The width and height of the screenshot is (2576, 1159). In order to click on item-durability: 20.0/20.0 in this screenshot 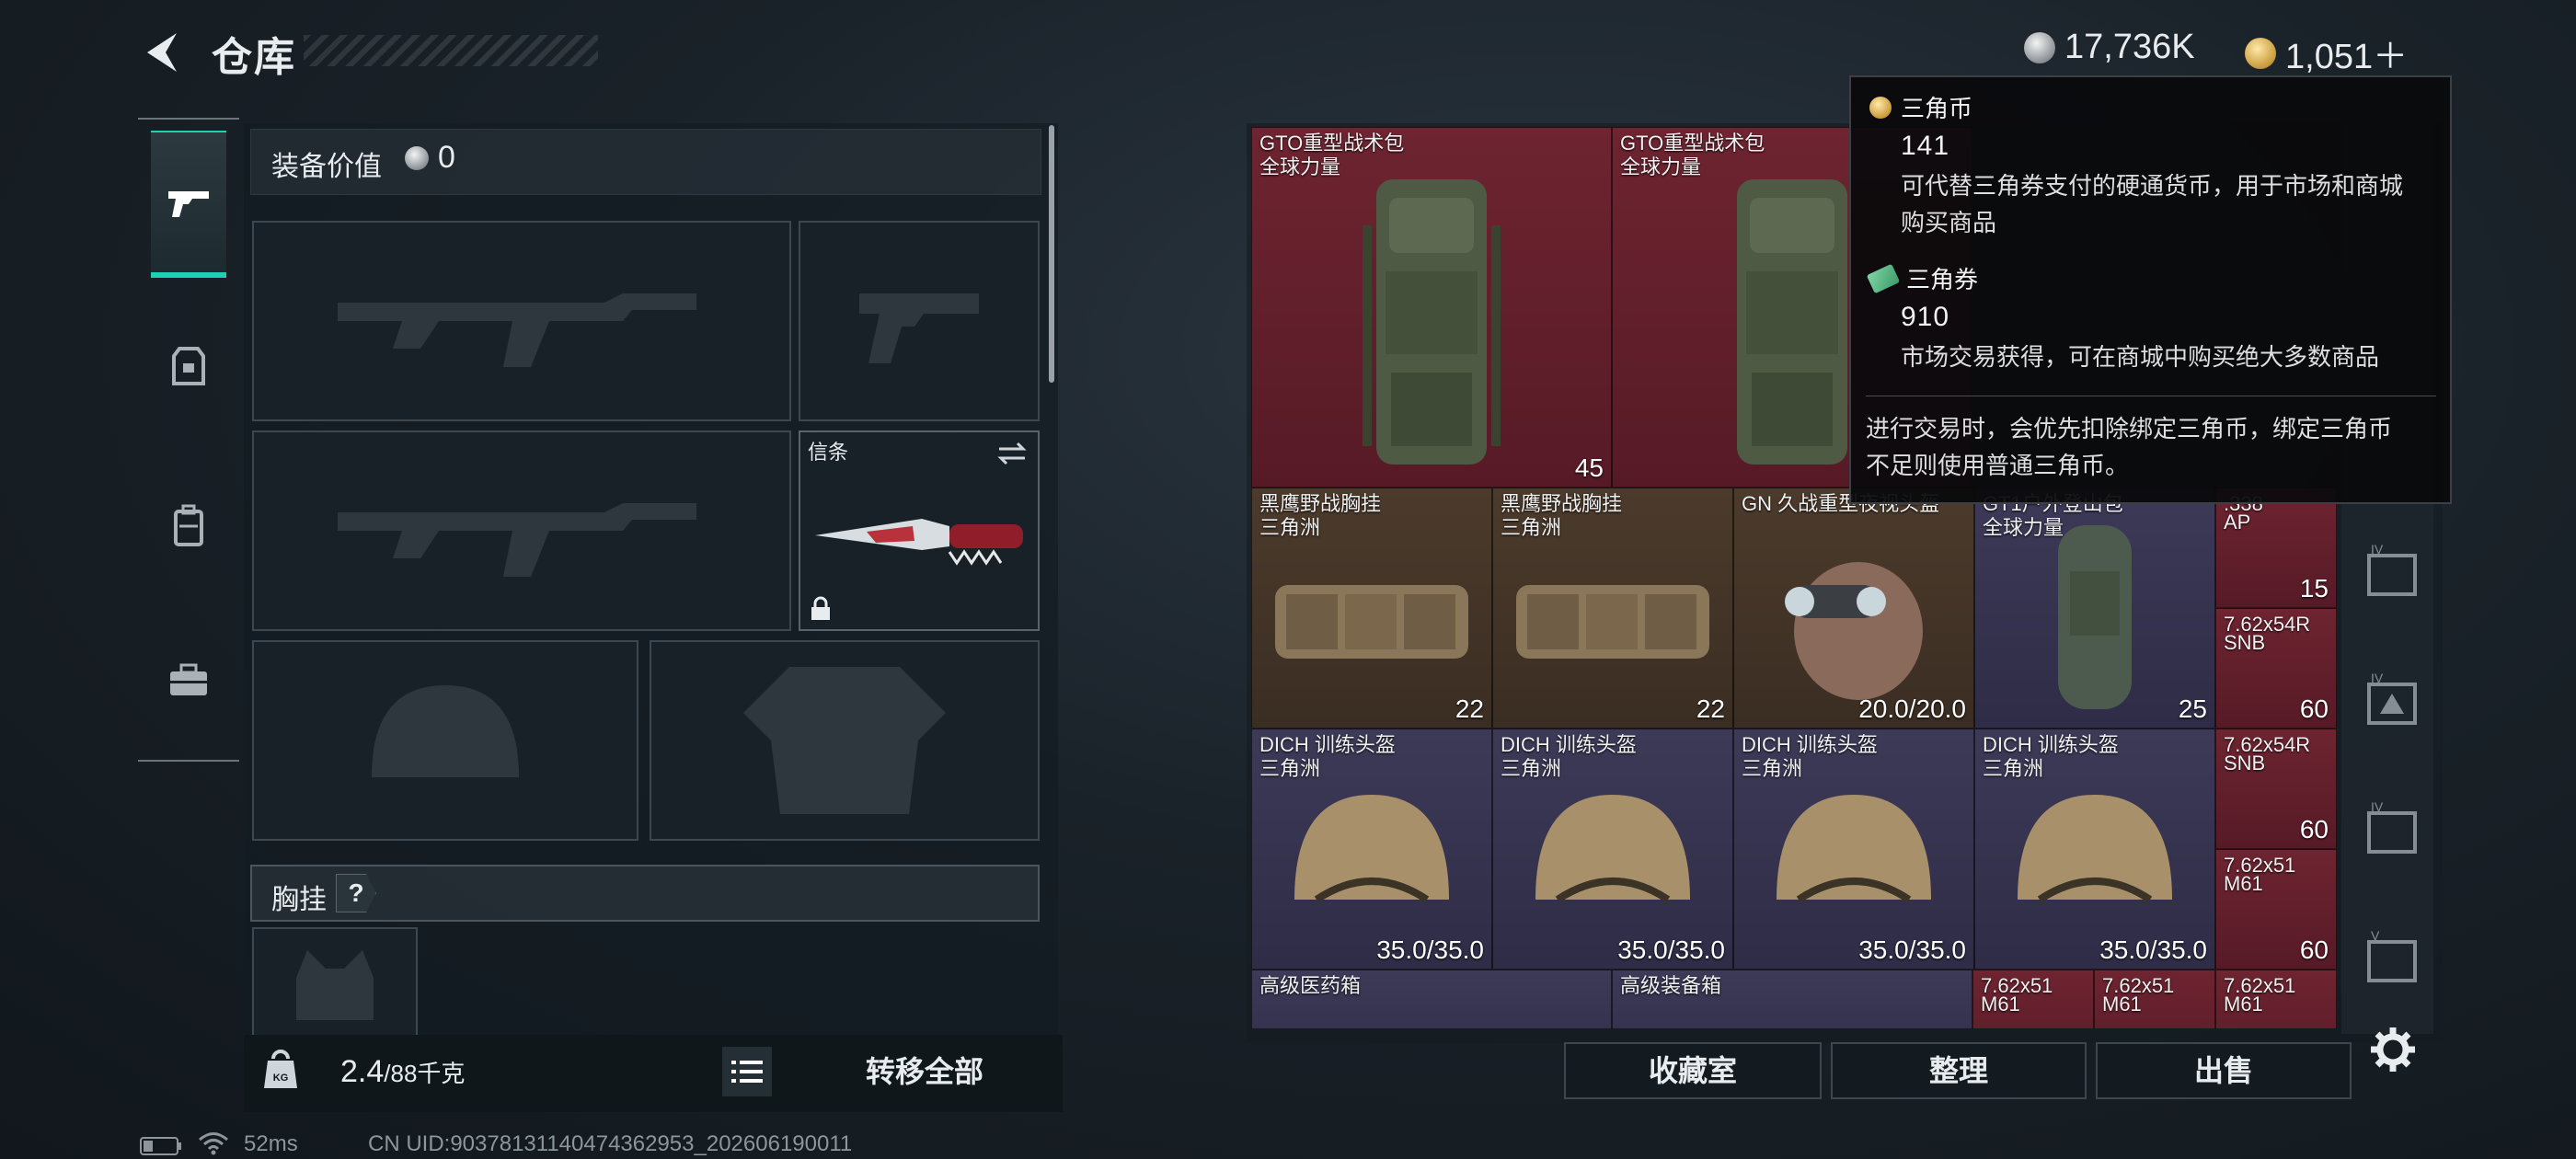, I will do `click(1912, 708)`.